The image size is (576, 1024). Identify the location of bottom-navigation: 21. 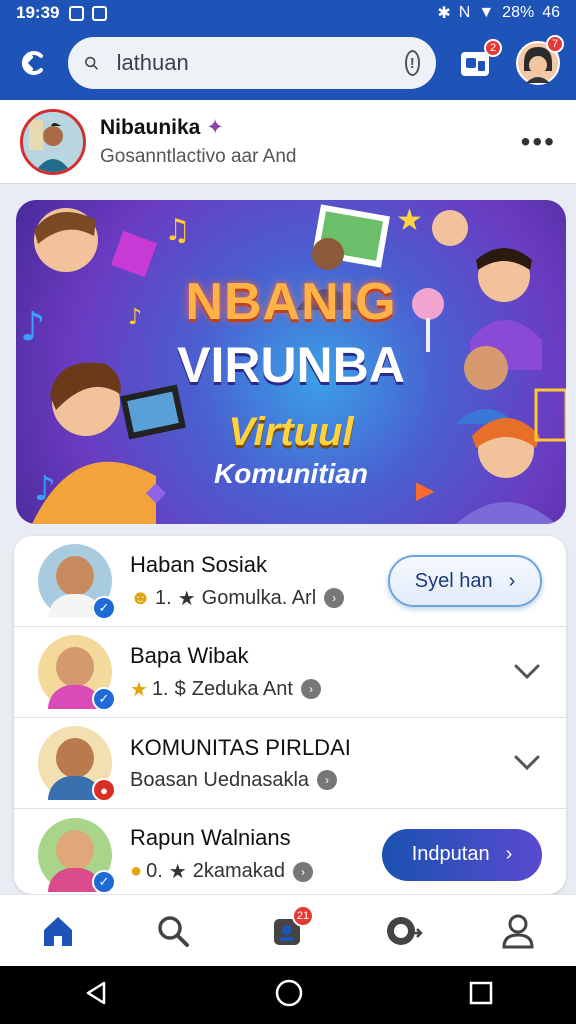
(288, 930).